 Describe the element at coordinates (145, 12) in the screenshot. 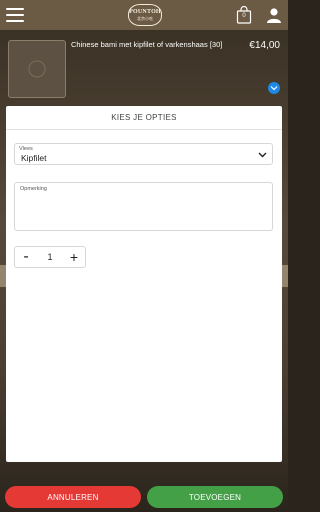

I see `logo-text-primary: POUNTOH` at that location.